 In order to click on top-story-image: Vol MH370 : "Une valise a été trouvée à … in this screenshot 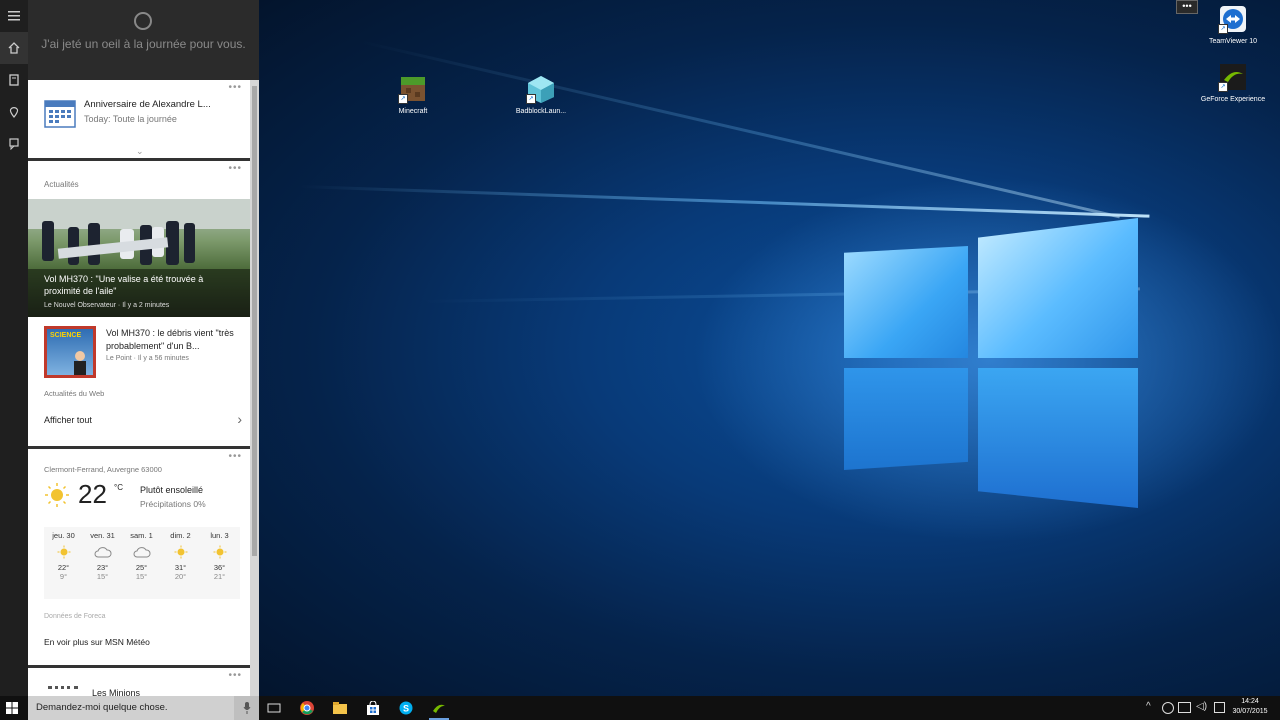, I will do `click(139, 258)`.